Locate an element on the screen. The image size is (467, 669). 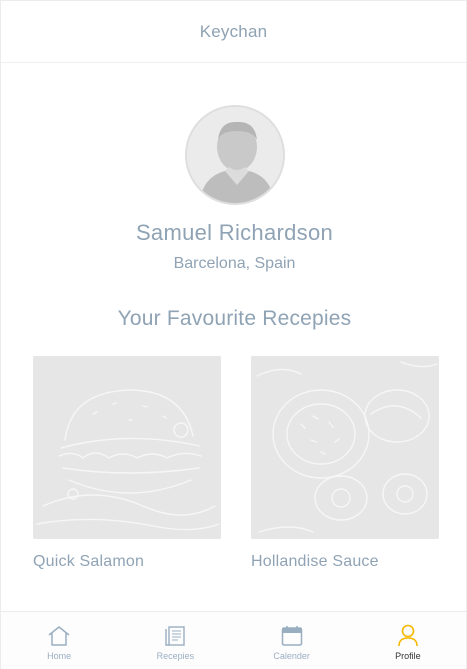
tab-label: Calender is located at coordinates (291, 656).